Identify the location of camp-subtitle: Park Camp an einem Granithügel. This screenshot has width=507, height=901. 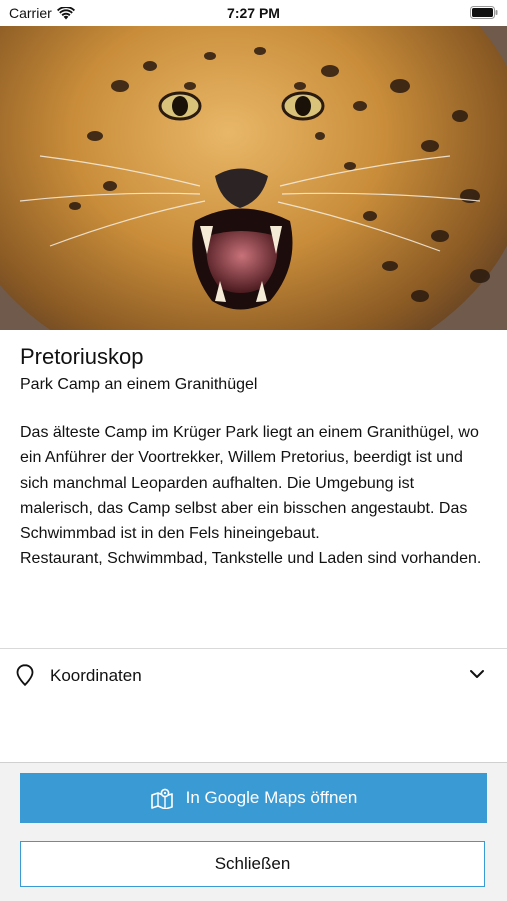
(139, 384).